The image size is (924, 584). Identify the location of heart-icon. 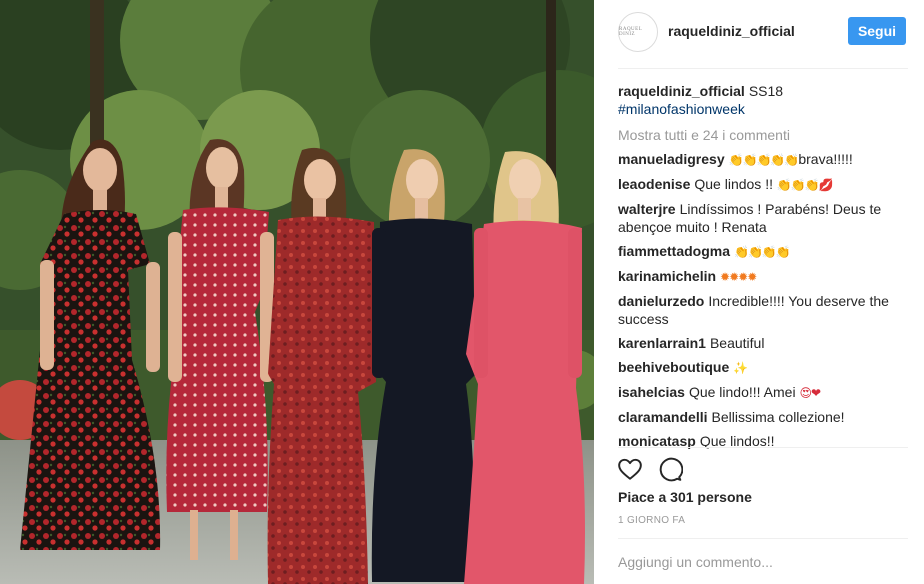
(630, 469).